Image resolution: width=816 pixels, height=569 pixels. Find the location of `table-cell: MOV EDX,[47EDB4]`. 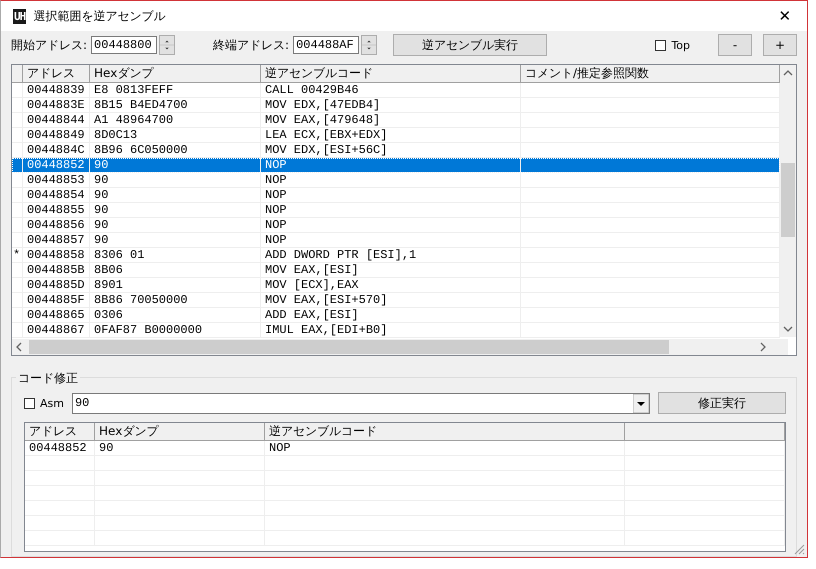

table-cell: MOV EDX,[47EDB4] is located at coordinates (391, 105).